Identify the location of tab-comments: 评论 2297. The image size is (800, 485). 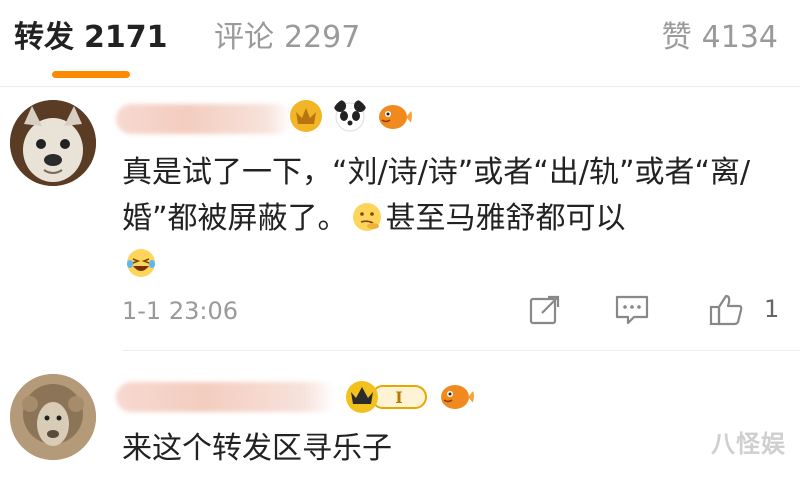
(287, 38).